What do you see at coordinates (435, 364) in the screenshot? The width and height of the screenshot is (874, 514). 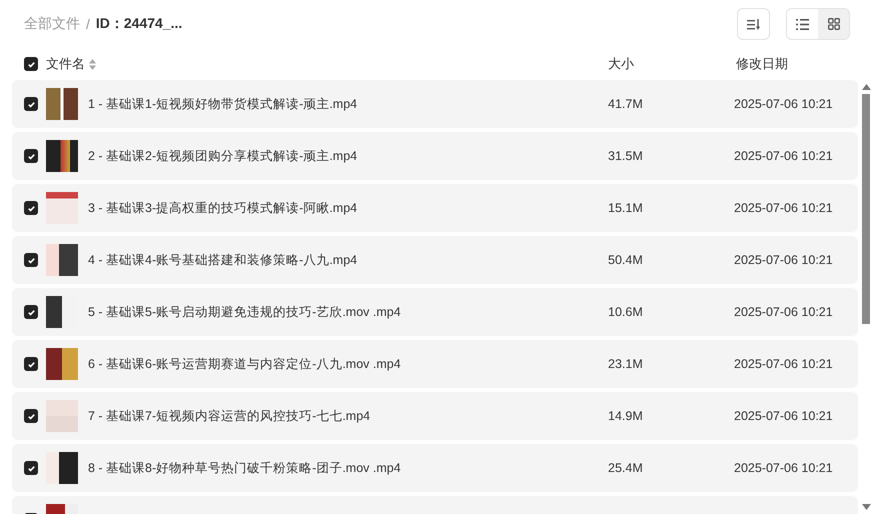 I see `file-row: 6 - 基础课6-账号运营期赛道与内容定位-八九.mov .mp4 23.1M 2025-07-06 10:21` at bounding box center [435, 364].